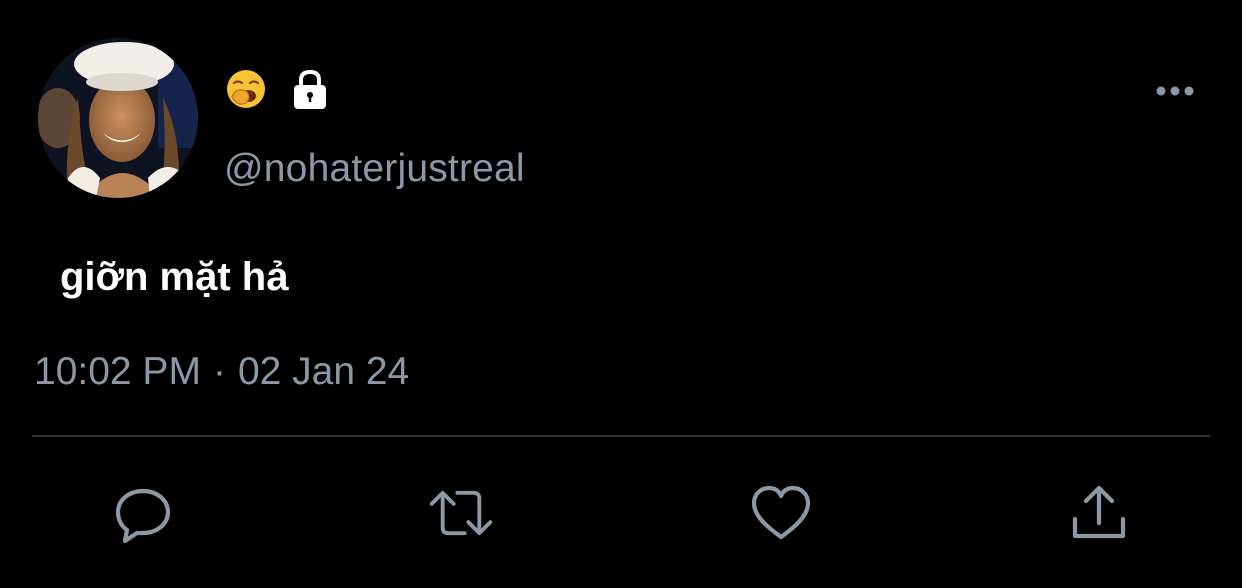 Image resolution: width=1242 pixels, height=588 pixels. Describe the element at coordinates (278, 89) in the screenshot. I see `display-name-row` at that location.